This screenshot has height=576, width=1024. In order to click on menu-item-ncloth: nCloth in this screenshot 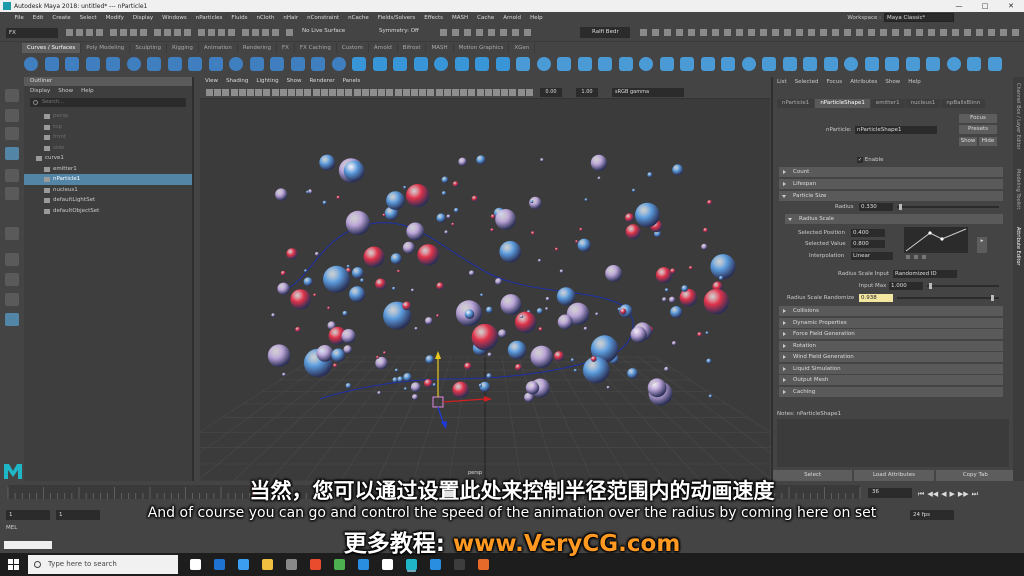, I will do `click(265, 18)`.